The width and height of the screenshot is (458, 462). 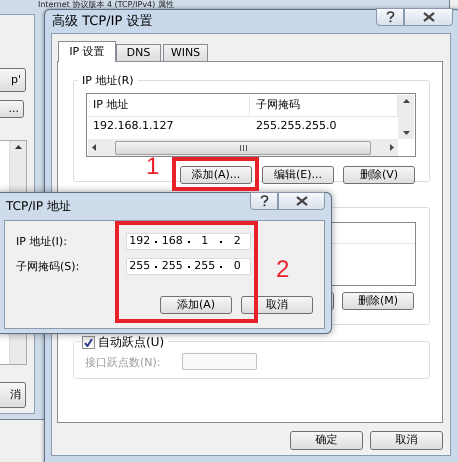 What do you see at coordinates (87, 51) in the screenshot?
I see `tab: IP 设置` at bounding box center [87, 51].